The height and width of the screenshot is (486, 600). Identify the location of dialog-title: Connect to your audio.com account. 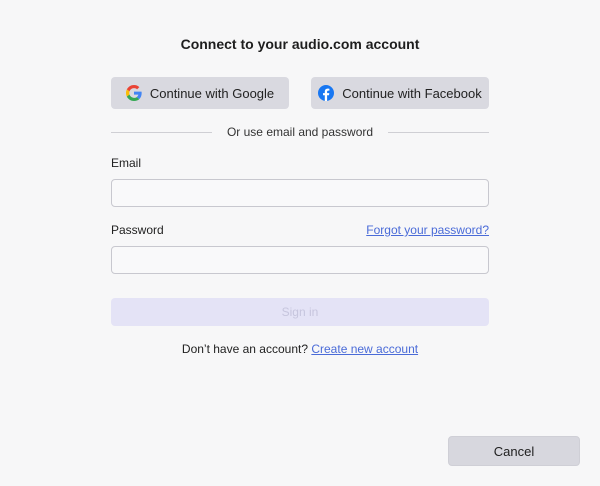
(300, 44).